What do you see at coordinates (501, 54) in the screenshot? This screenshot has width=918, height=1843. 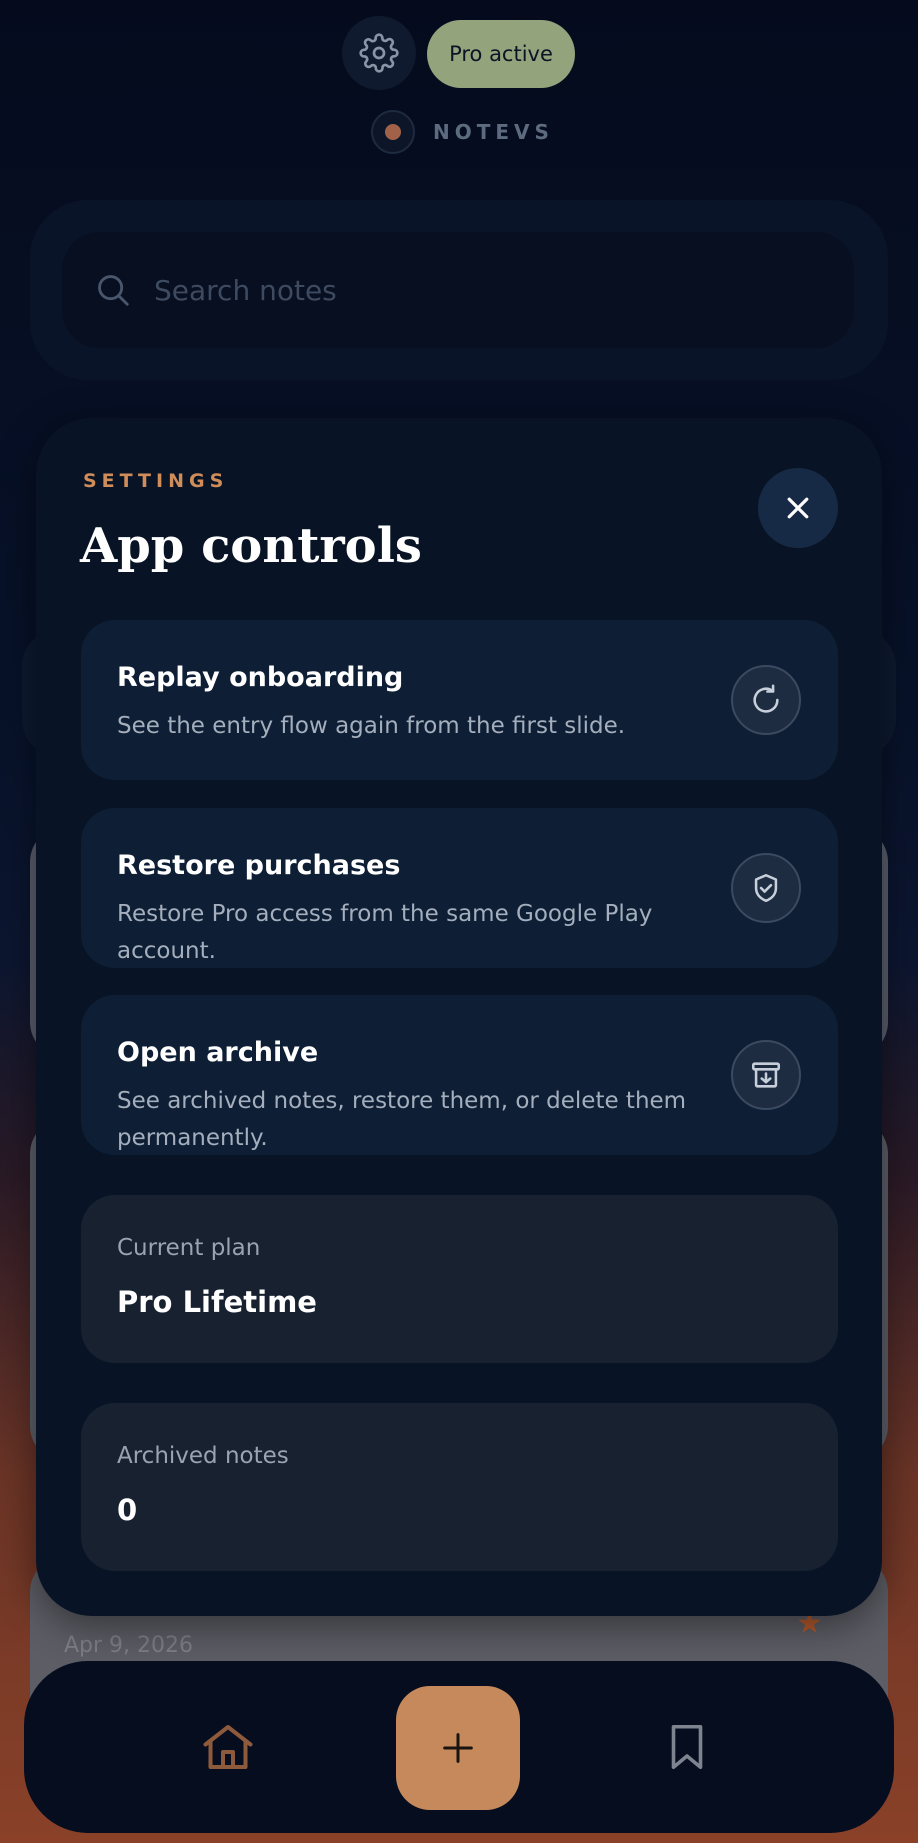 I see `pro-status-badge: Pro active` at bounding box center [501, 54].